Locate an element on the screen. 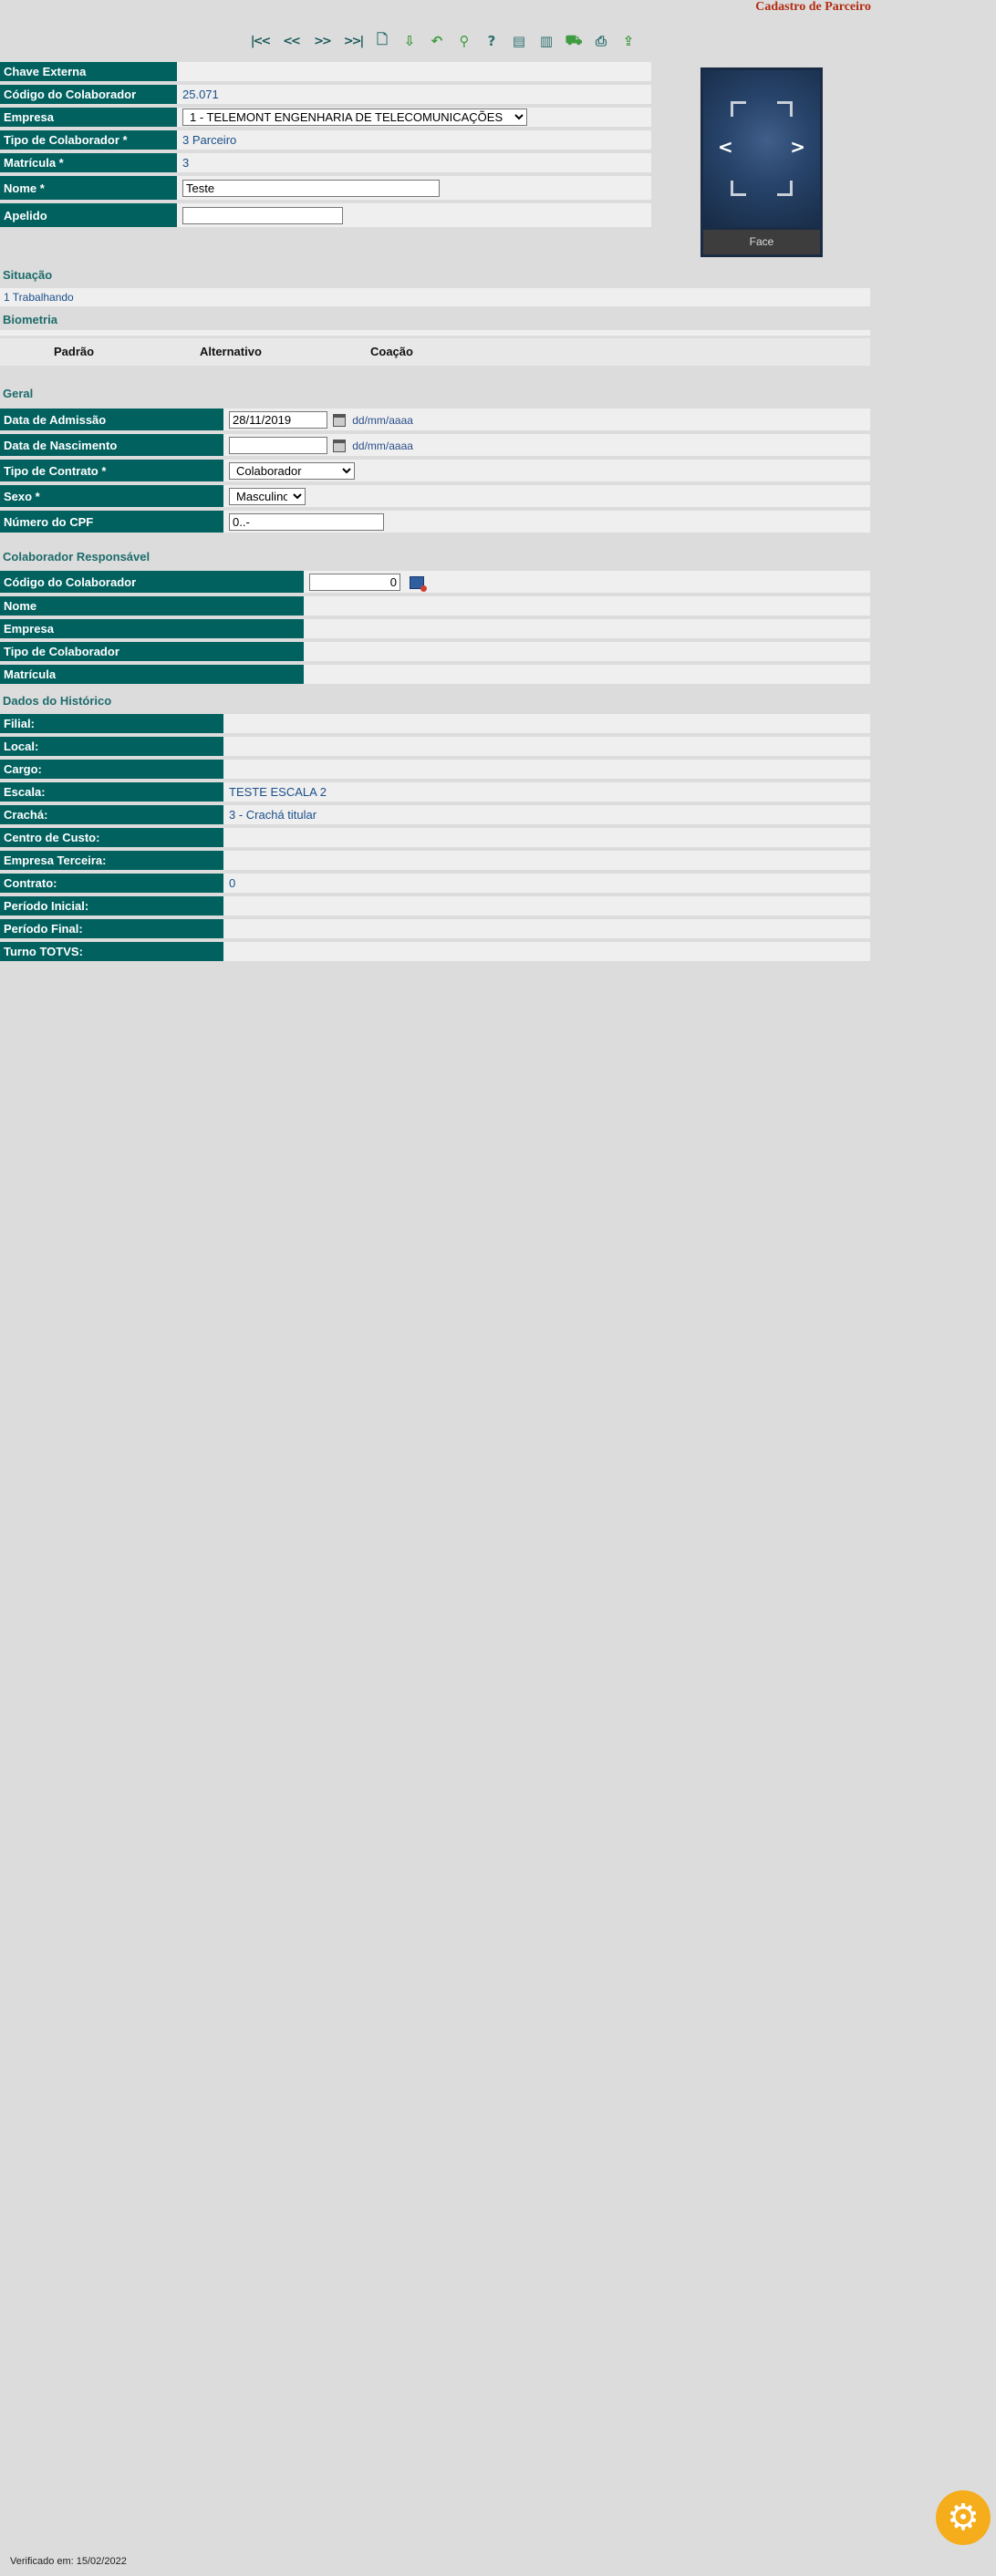 The height and width of the screenshot is (2576, 996). situacao-heading: Situação is located at coordinates (28, 275).